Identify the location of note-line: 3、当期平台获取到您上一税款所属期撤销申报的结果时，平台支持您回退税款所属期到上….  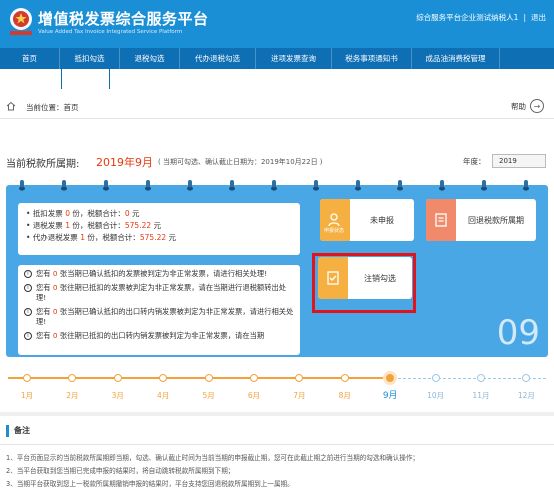
(150, 484).